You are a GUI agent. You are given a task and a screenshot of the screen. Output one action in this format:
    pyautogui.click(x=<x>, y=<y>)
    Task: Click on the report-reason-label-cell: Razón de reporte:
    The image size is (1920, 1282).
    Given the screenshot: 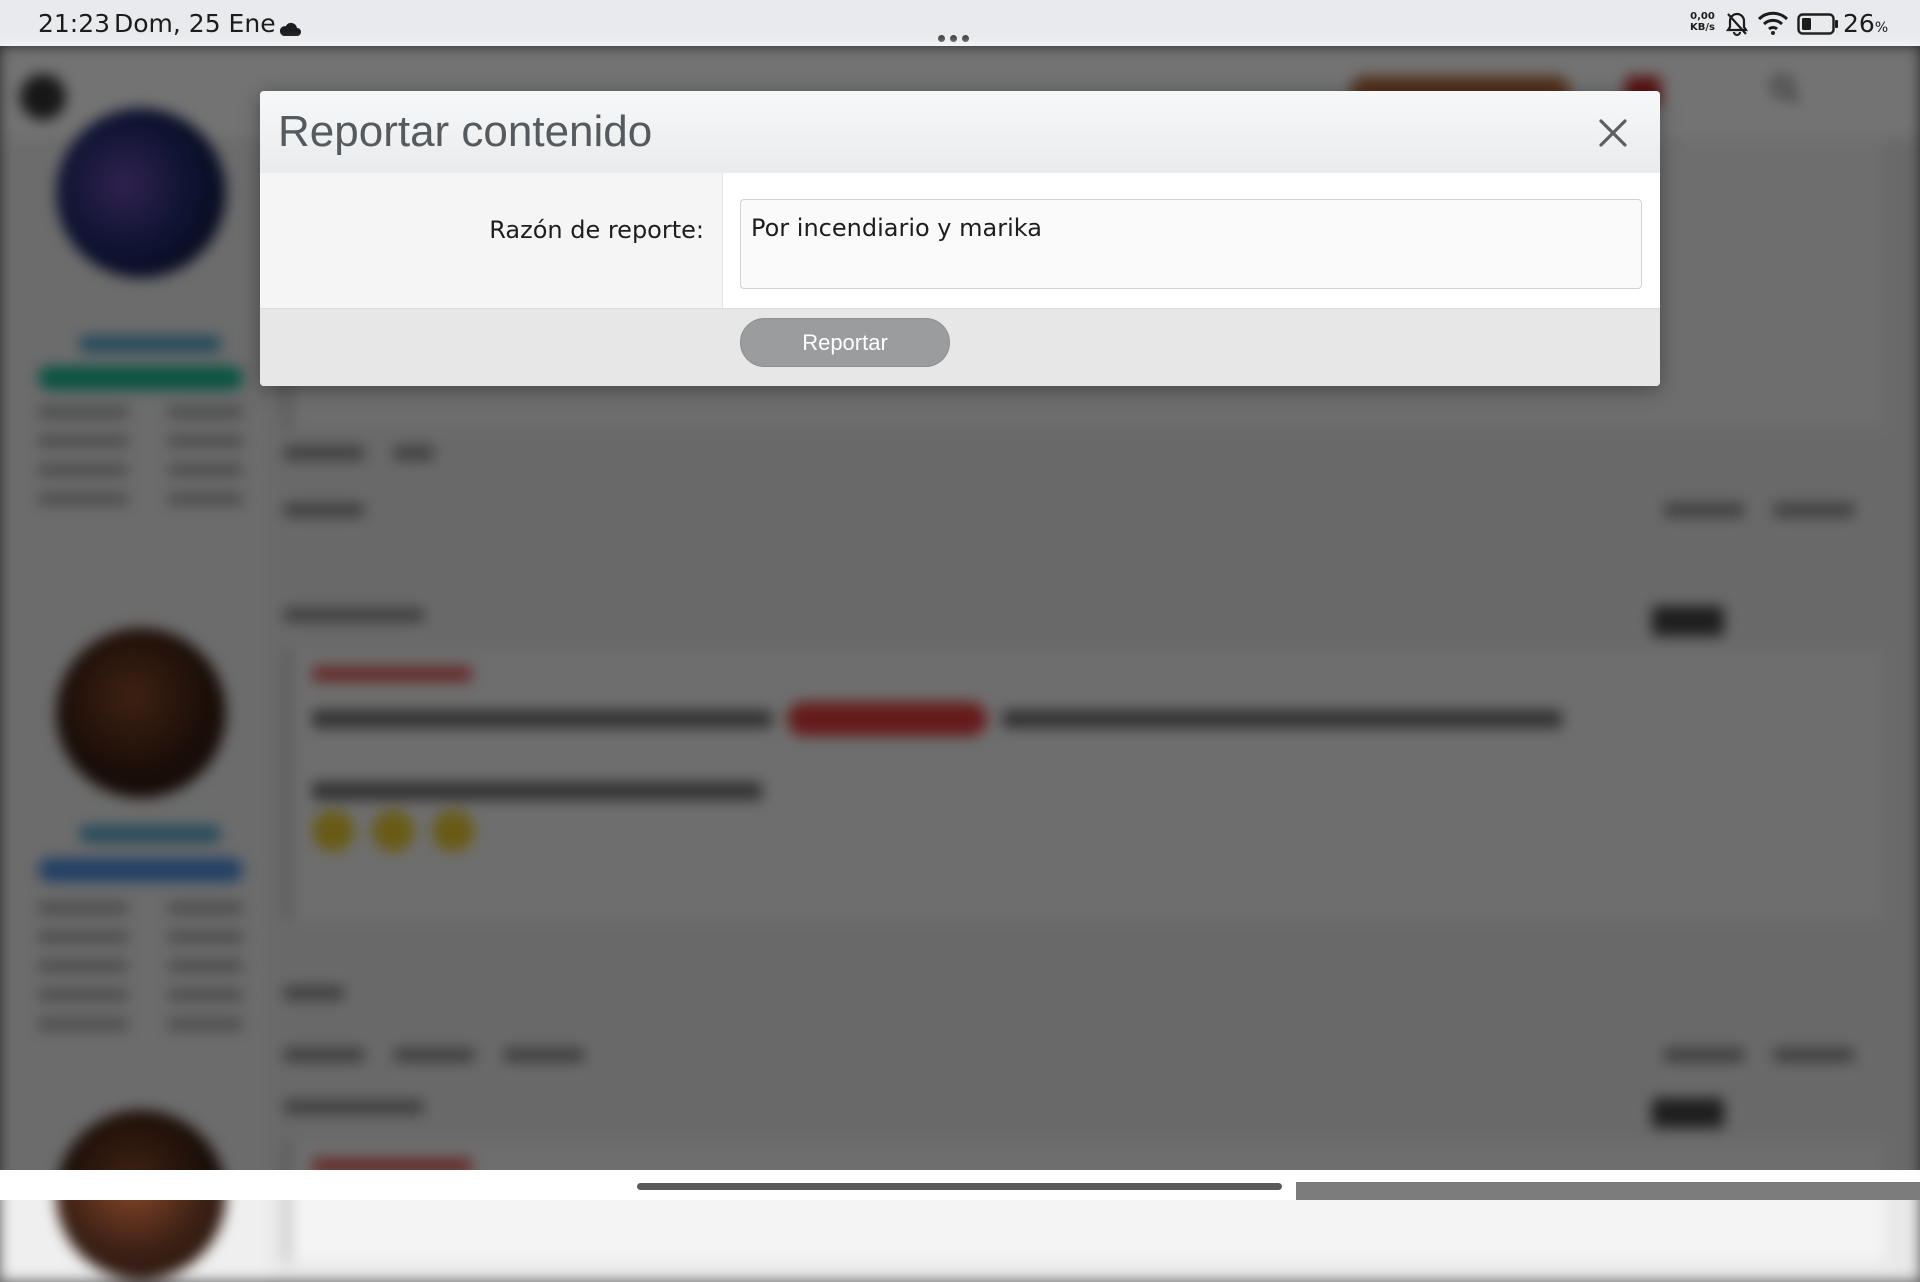 What is the action you would take?
    pyautogui.click(x=491, y=240)
    